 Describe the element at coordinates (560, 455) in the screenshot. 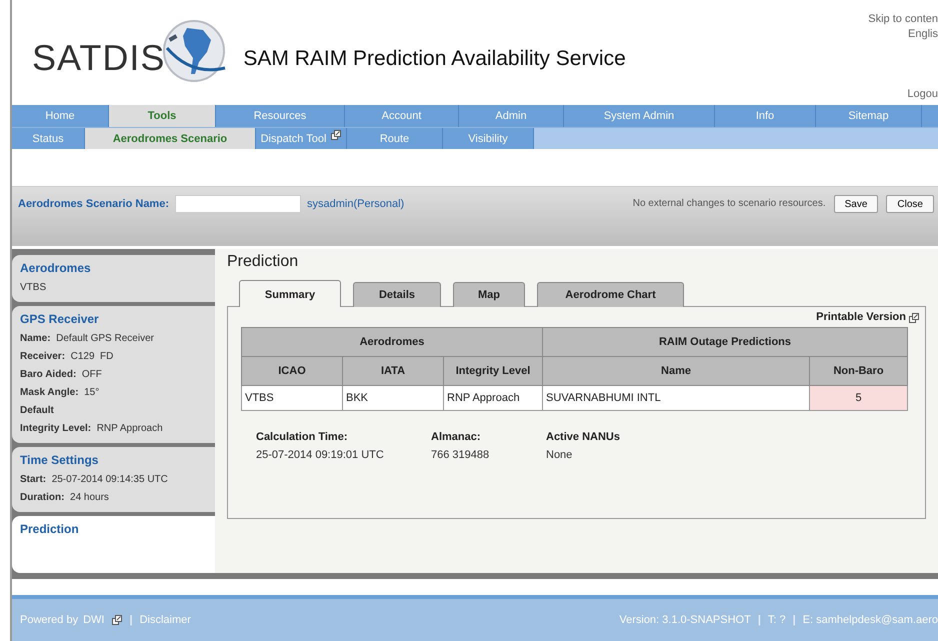

I see `info-value: None` at that location.